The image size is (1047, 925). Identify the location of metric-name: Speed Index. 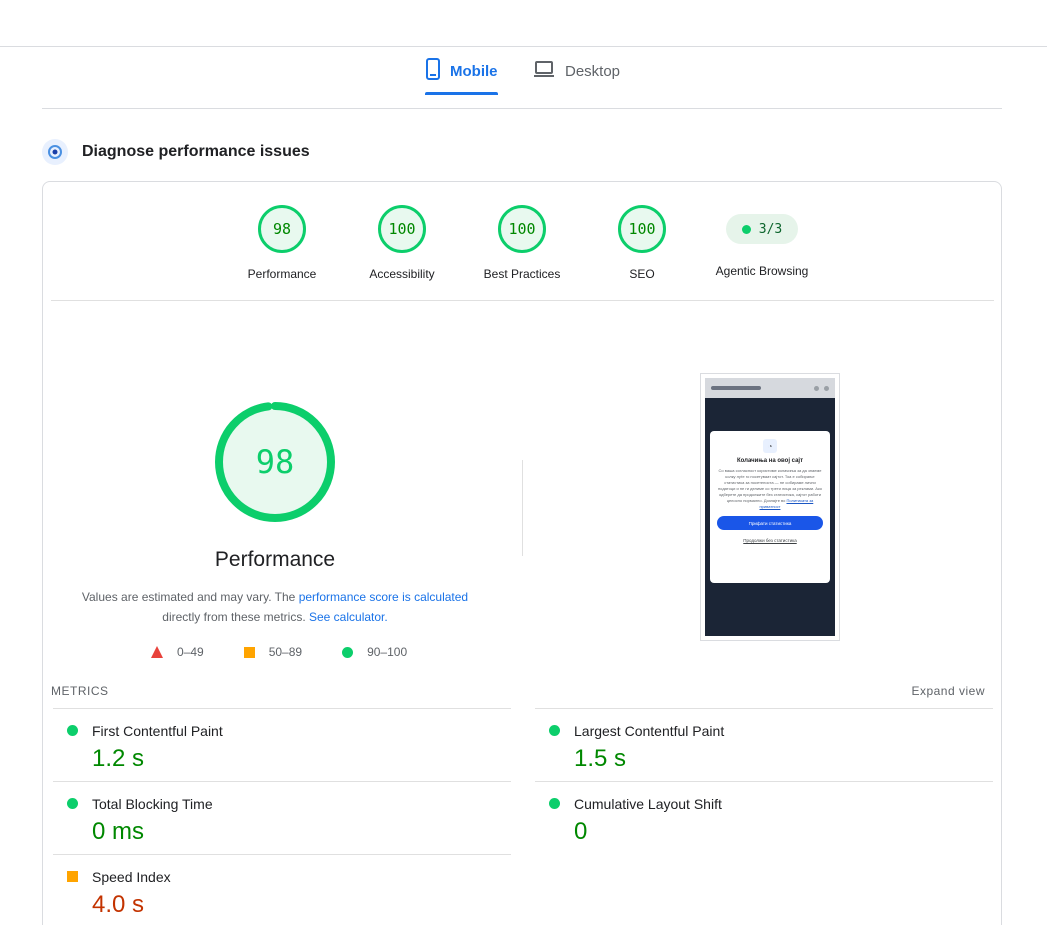
(131, 877).